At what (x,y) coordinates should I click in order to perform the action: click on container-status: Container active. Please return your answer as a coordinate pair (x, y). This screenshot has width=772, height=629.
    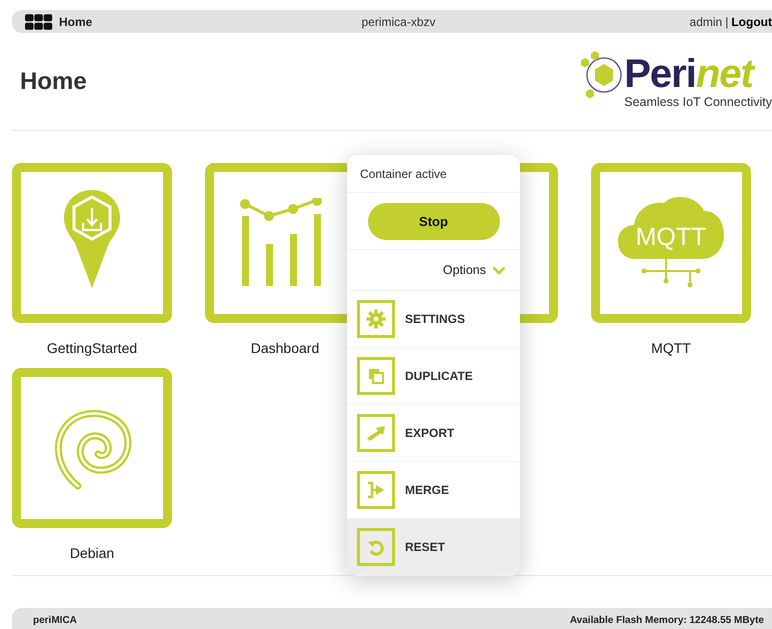
    Looking at the image, I should click on (403, 173).